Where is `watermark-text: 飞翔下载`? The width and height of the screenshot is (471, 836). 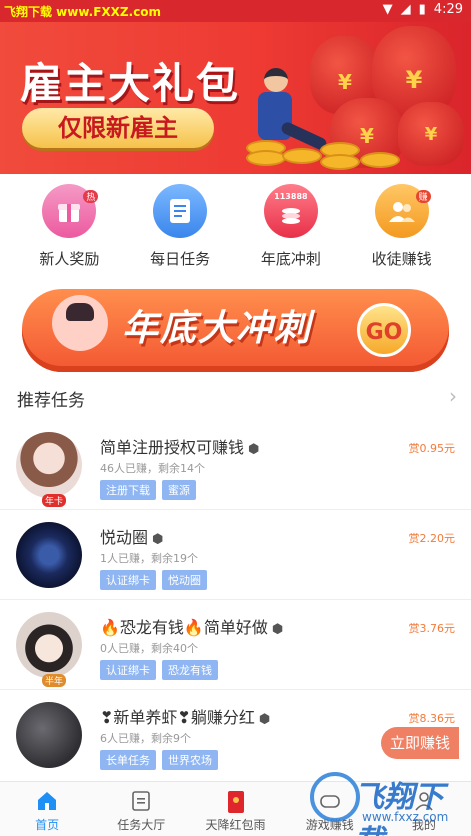
watermark-text: 飞翔下载 is located at coordinates (399, 808).